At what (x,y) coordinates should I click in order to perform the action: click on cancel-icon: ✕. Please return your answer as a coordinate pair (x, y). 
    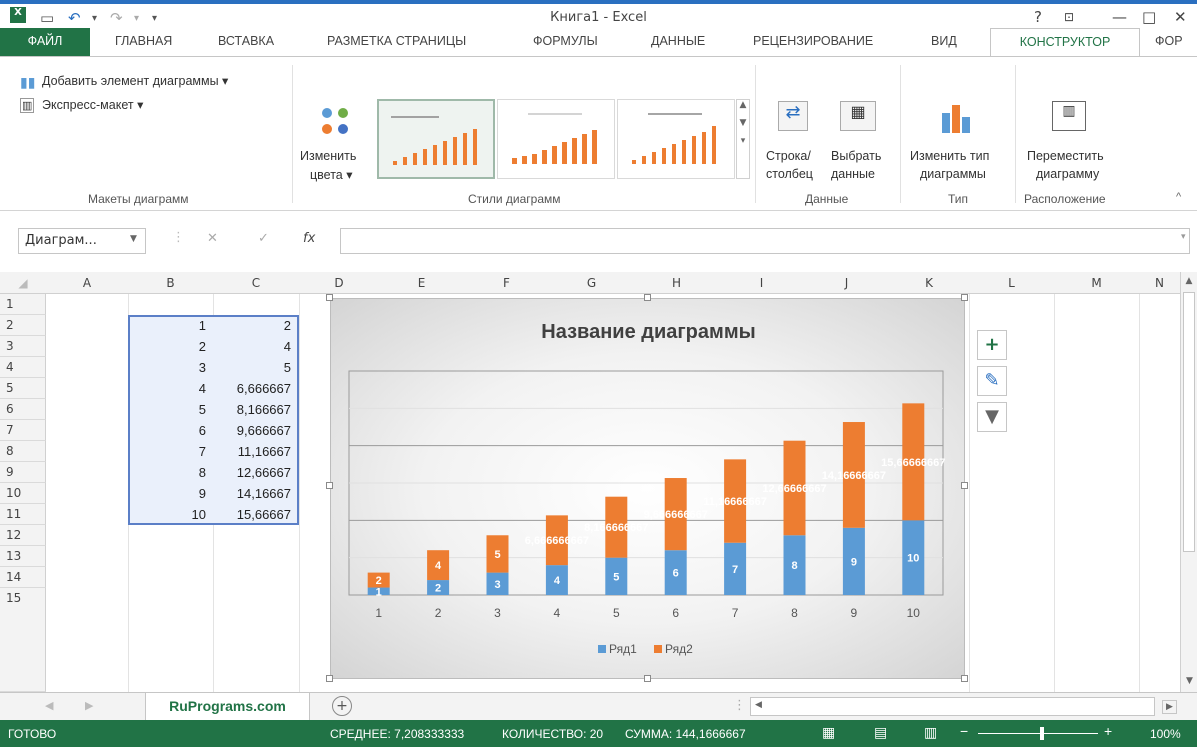
    Looking at the image, I should click on (212, 238).